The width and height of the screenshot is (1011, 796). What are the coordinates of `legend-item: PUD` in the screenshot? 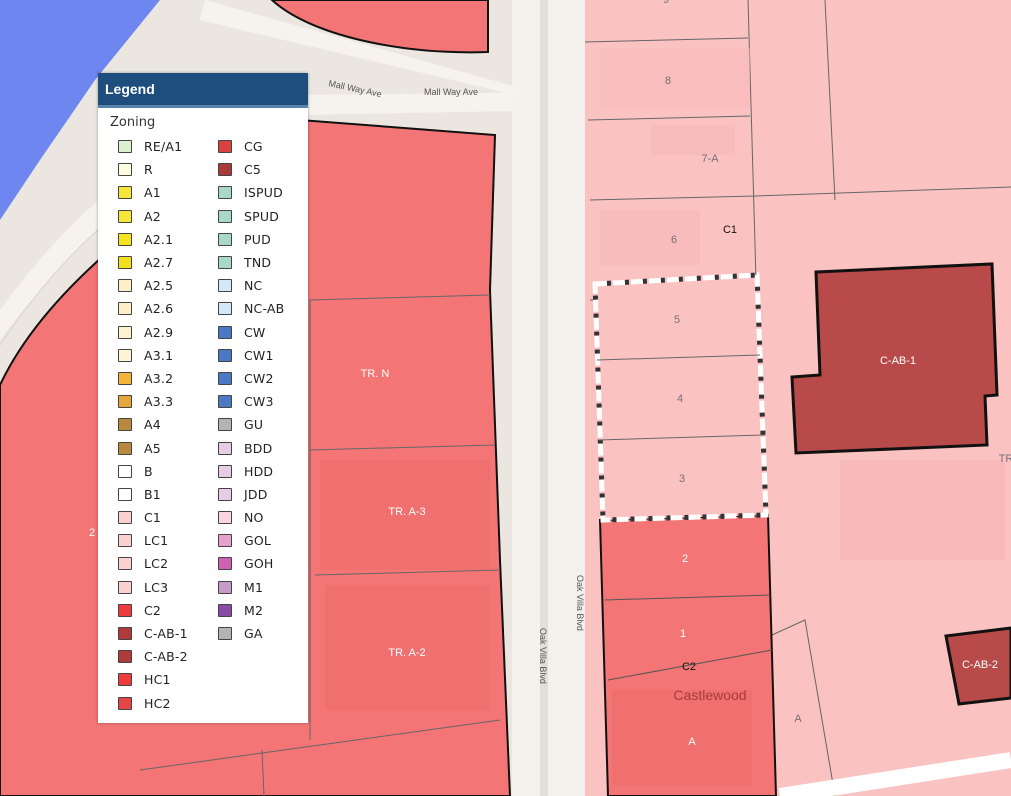 It's located at (251, 239).